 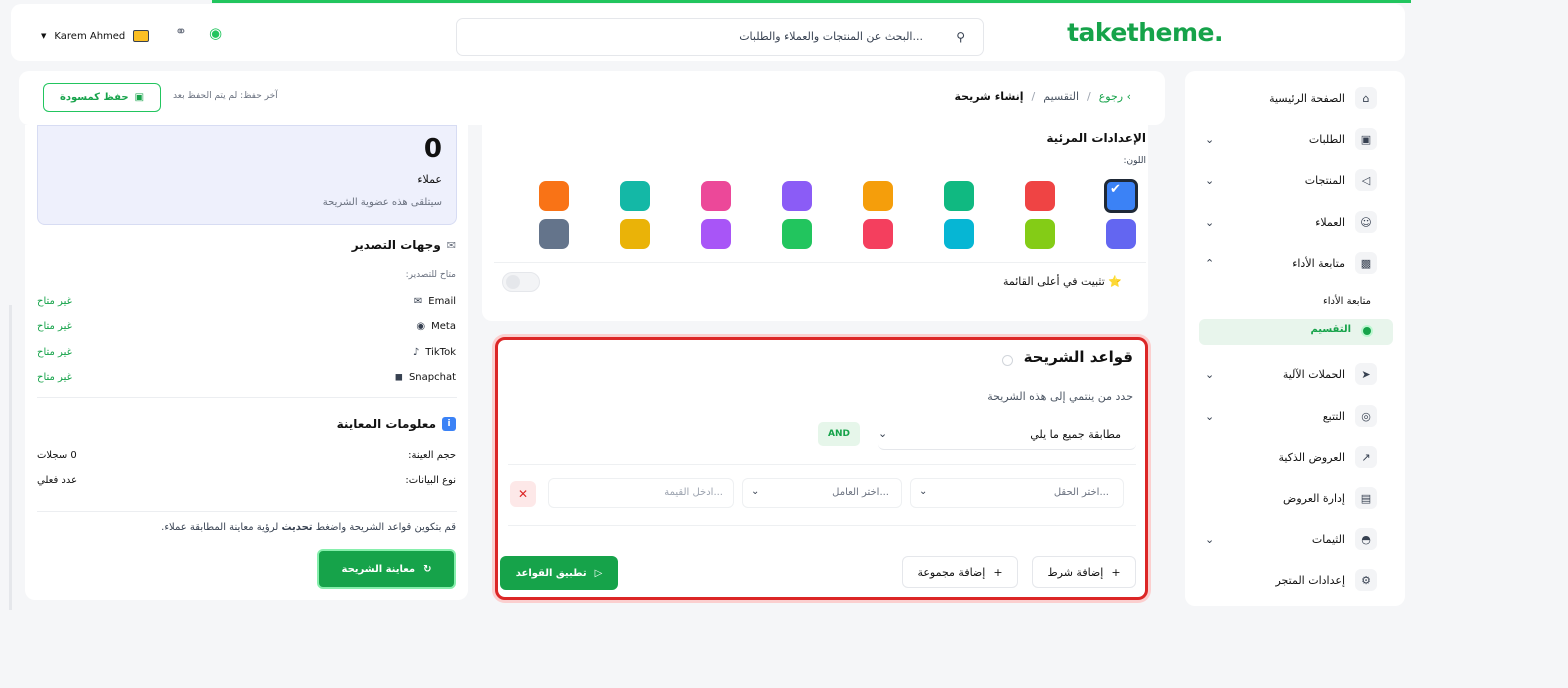 What do you see at coordinates (430, 480) in the screenshot?
I see `data-type-label: نوع البيانات:` at bounding box center [430, 480].